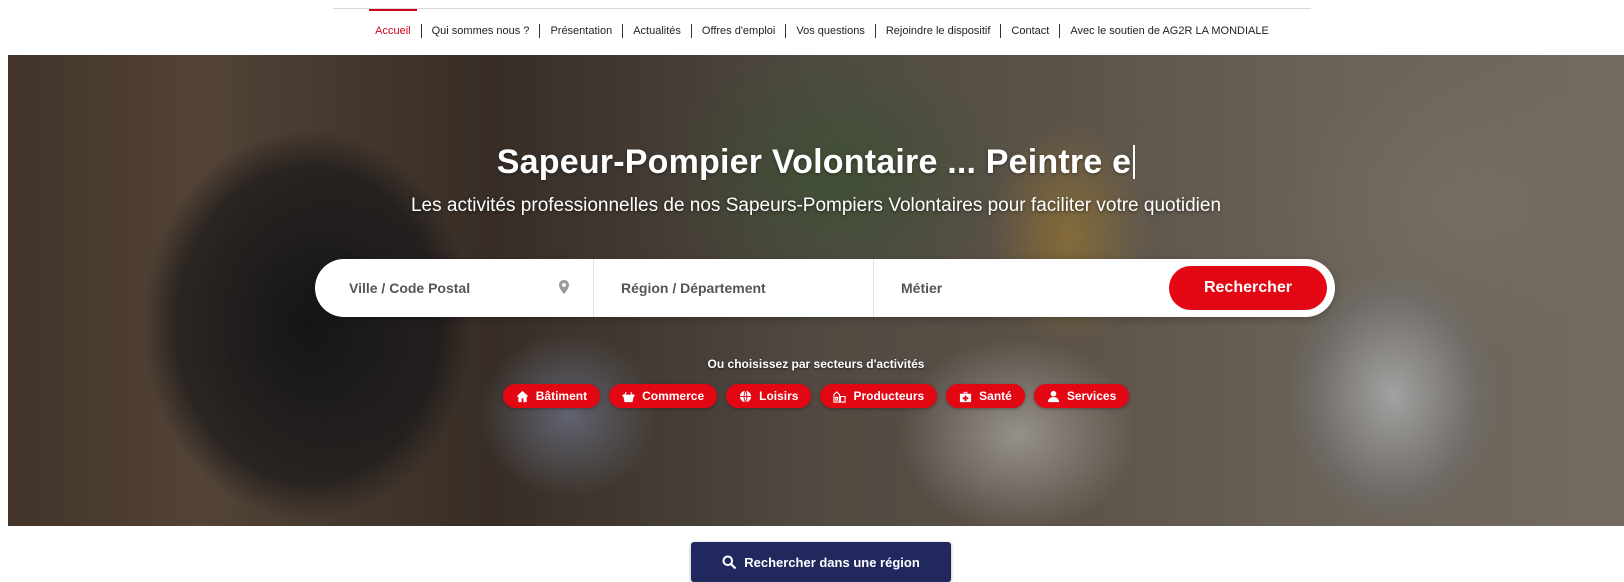  I want to click on city-field, so click(454, 288).